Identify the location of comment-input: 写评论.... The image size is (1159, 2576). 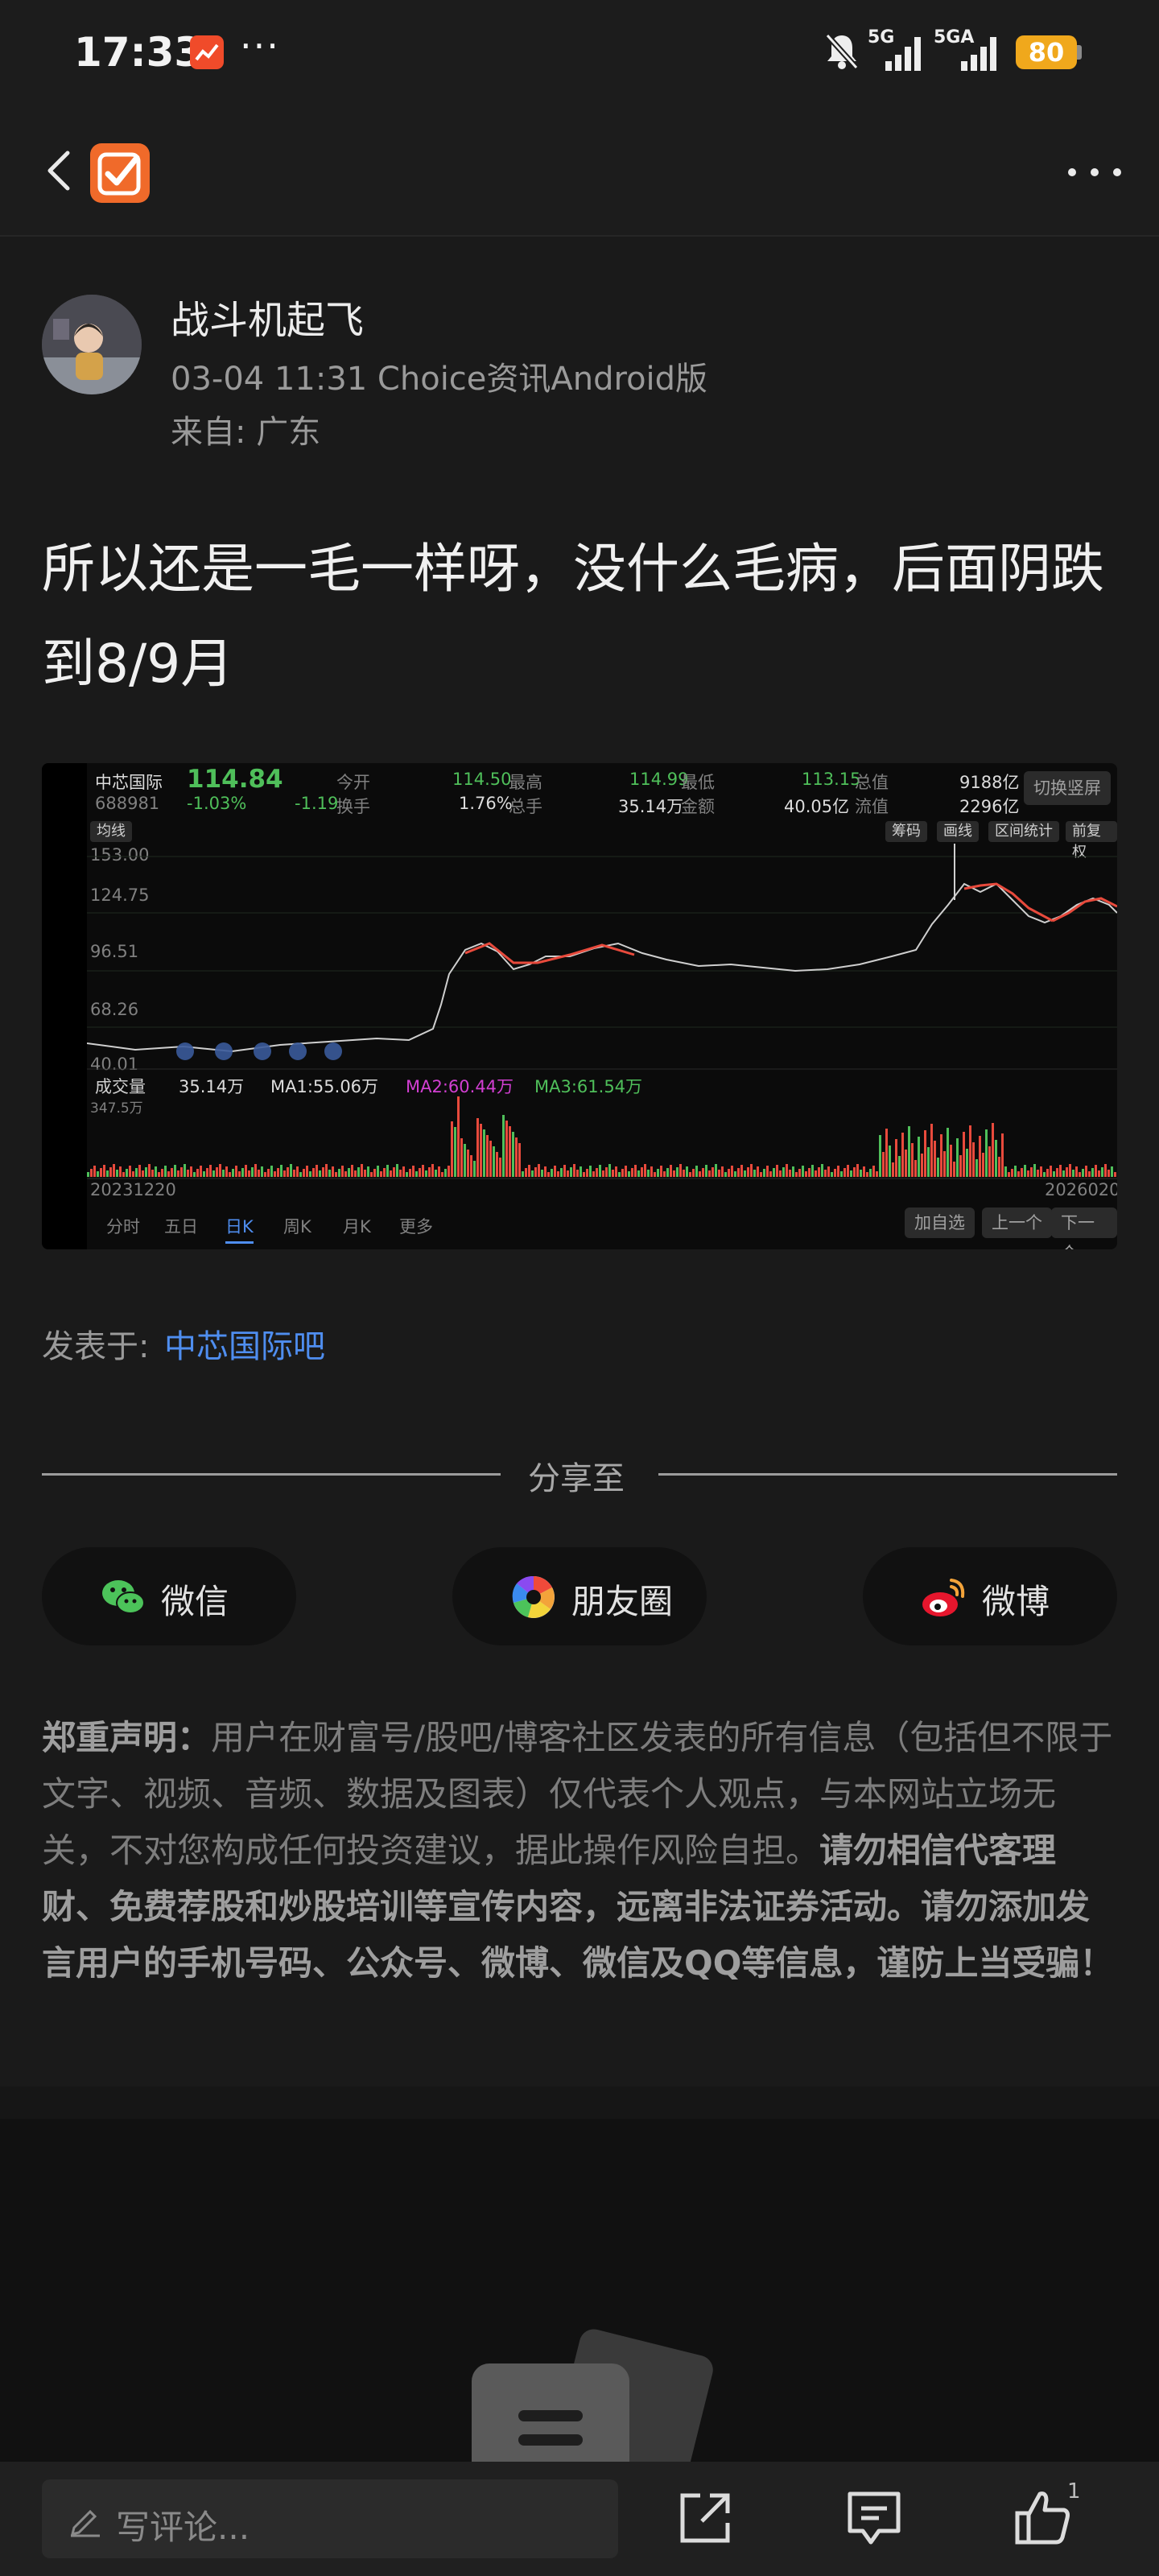
(330, 2518).